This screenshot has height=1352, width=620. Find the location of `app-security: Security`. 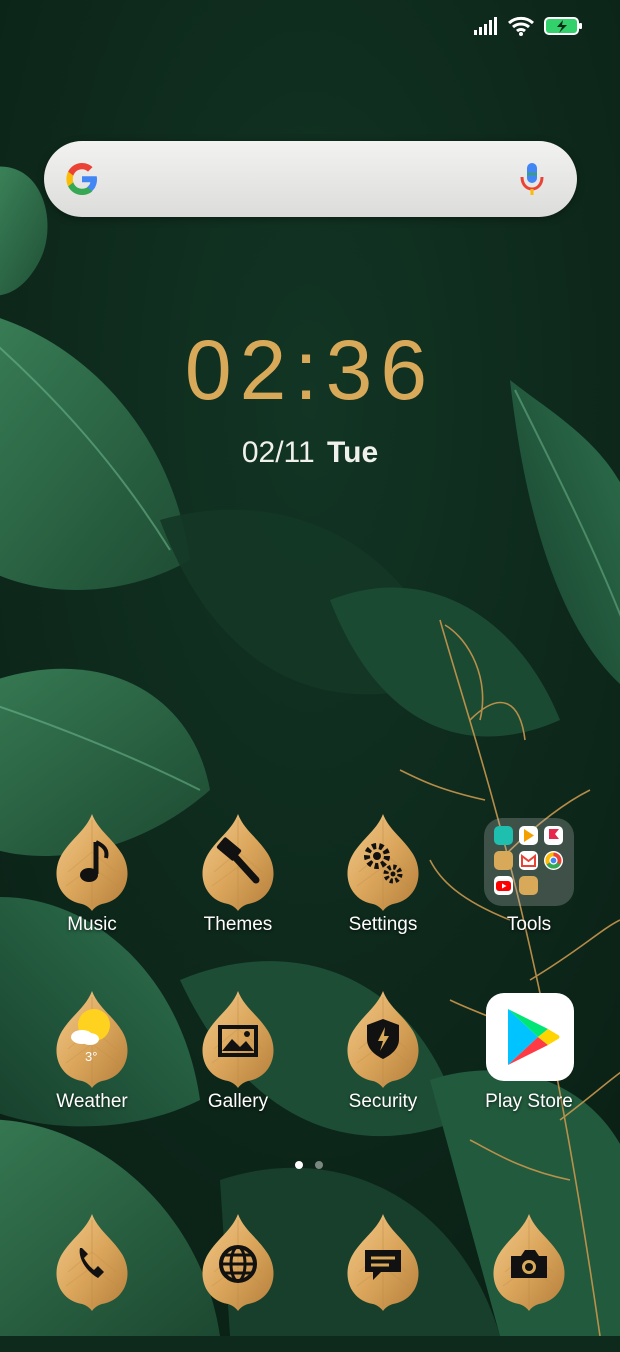

app-security: Security is located at coordinates (383, 1059).